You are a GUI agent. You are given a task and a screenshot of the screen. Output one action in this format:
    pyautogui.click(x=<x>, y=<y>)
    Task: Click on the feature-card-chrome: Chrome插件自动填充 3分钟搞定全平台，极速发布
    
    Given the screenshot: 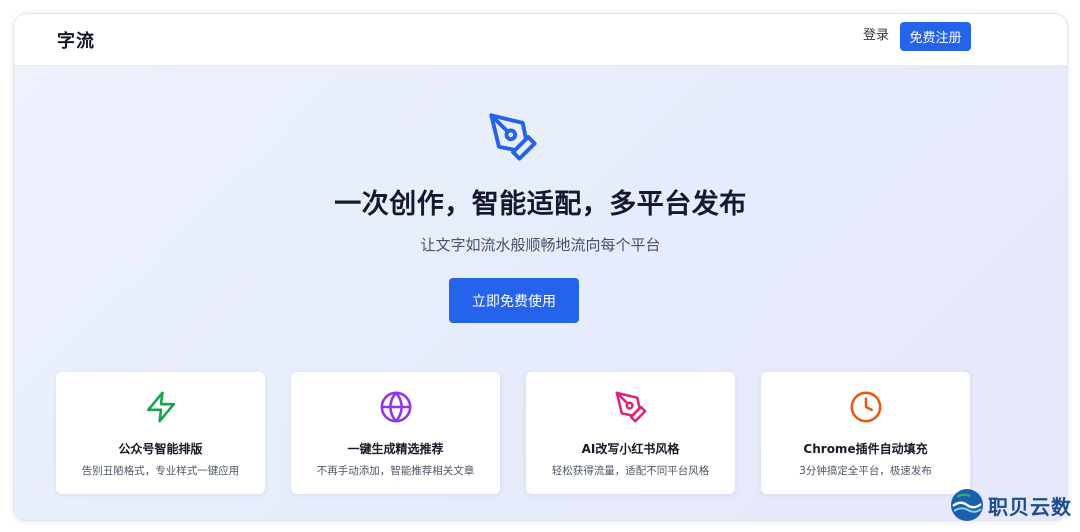 What is the action you would take?
    pyautogui.click(x=865, y=433)
    